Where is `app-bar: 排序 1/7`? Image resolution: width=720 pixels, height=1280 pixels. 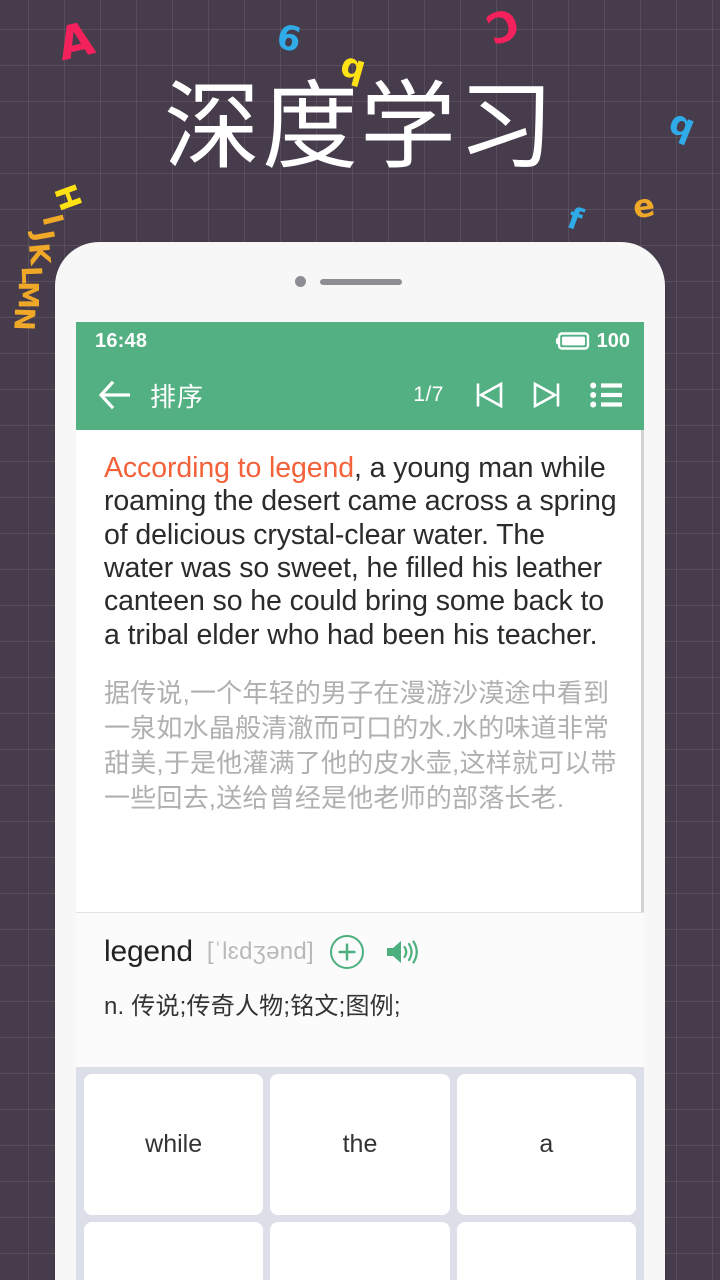 app-bar: 排序 1/7 is located at coordinates (360, 395).